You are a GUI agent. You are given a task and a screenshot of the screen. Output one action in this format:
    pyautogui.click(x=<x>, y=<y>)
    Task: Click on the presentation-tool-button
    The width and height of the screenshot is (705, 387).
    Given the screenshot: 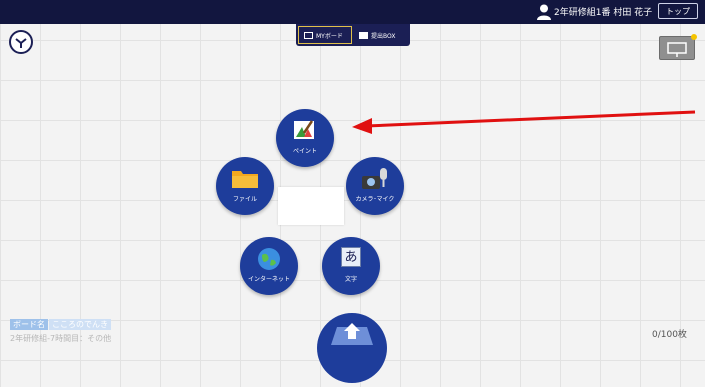 What is the action you would take?
    pyautogui.click(x=678, y=47)
    